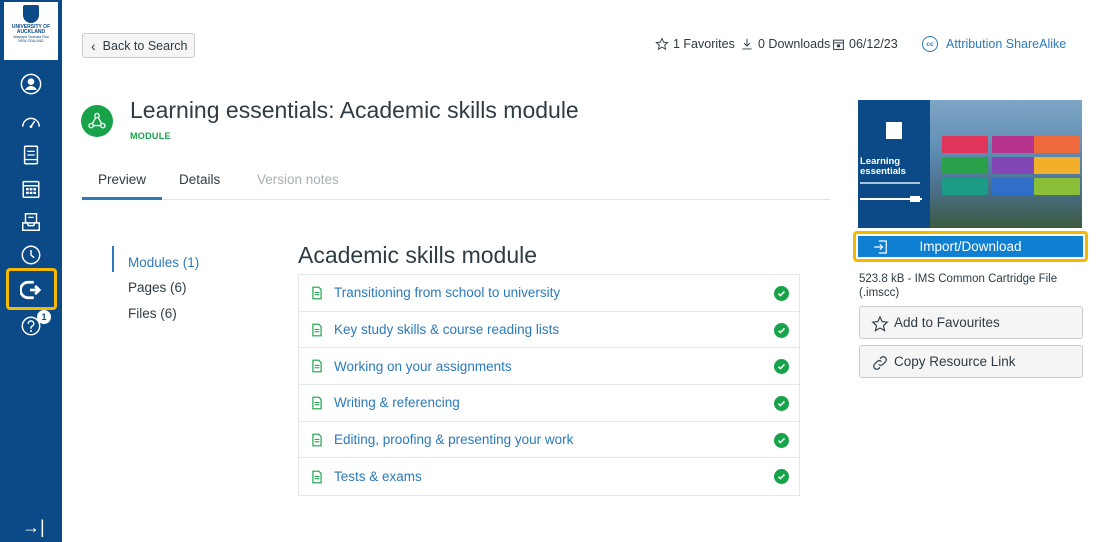 The height and width of the screenshot is (542, 1097). Describe the element at coordinates (447, 292) in the screenshot. I see `module-item-label: Transitioning from school to university` at that location.